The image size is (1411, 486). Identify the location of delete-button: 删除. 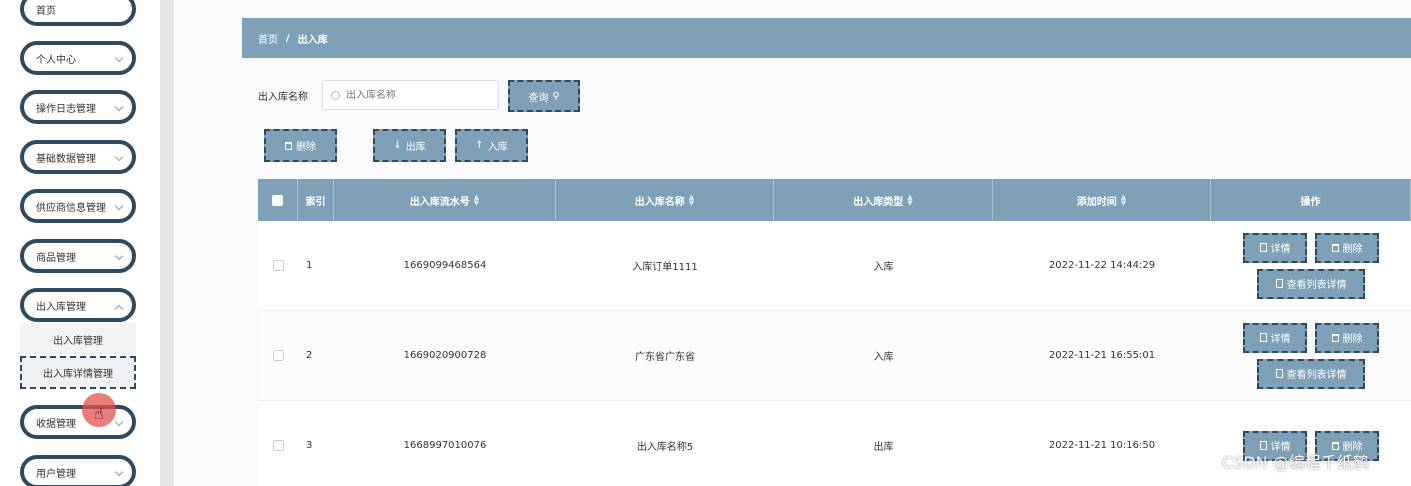
(300, 145).